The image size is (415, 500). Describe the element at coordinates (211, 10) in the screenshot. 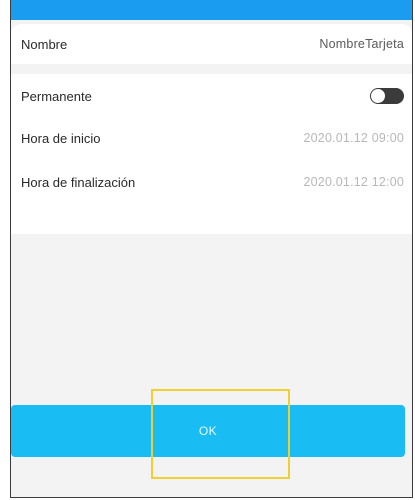

I see `header-bar` at that location.